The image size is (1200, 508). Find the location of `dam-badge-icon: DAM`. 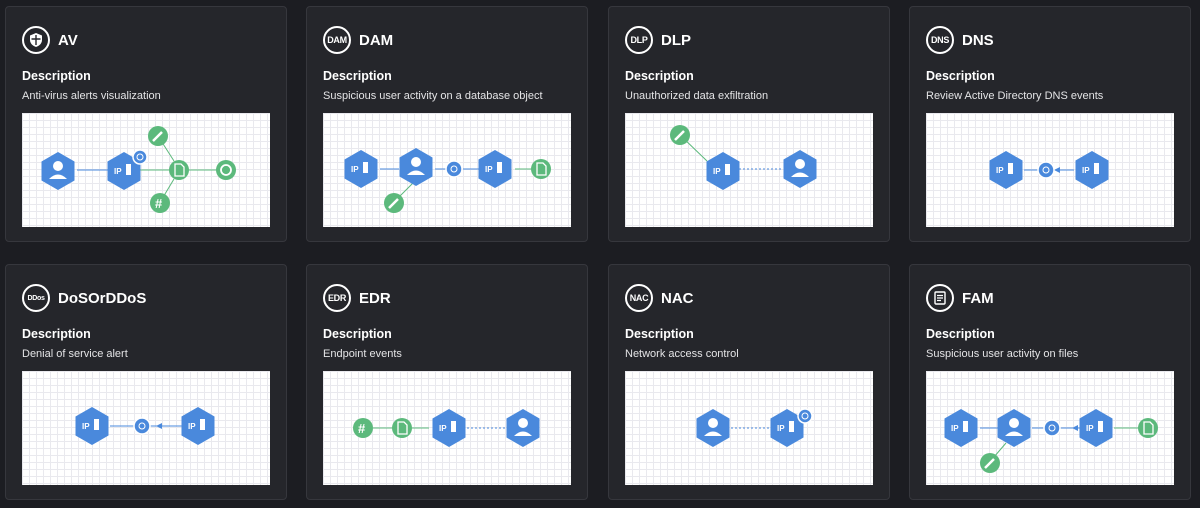

dam-badge-icon: DAM is located at coordinates (337, 40).